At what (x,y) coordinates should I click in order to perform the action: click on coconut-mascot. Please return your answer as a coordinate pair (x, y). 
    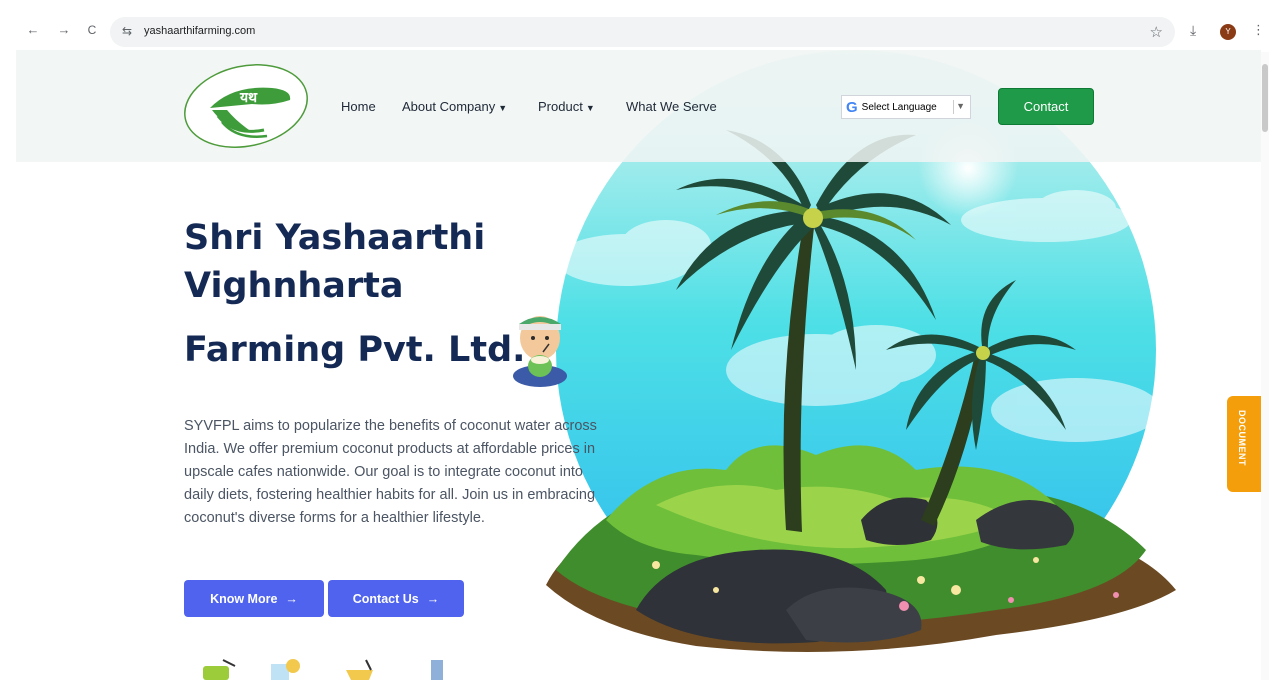
    Looking at the image, I should click on (540, 351).